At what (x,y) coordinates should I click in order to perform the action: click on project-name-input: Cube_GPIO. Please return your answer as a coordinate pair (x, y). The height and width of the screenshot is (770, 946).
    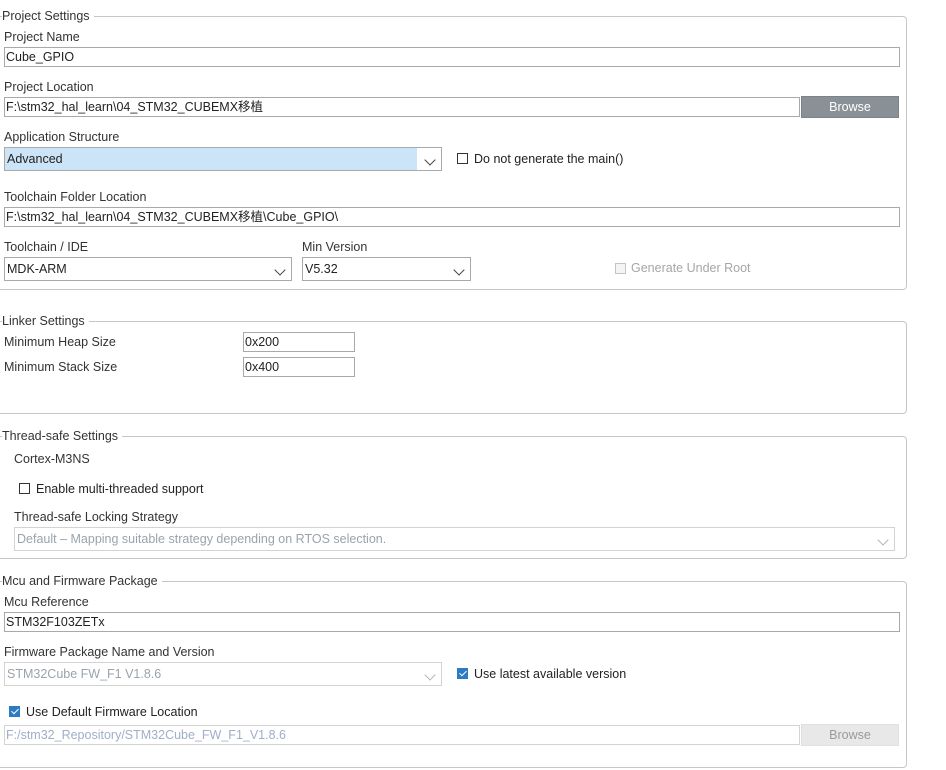
    Looking at the image, I should click on (452, 57).